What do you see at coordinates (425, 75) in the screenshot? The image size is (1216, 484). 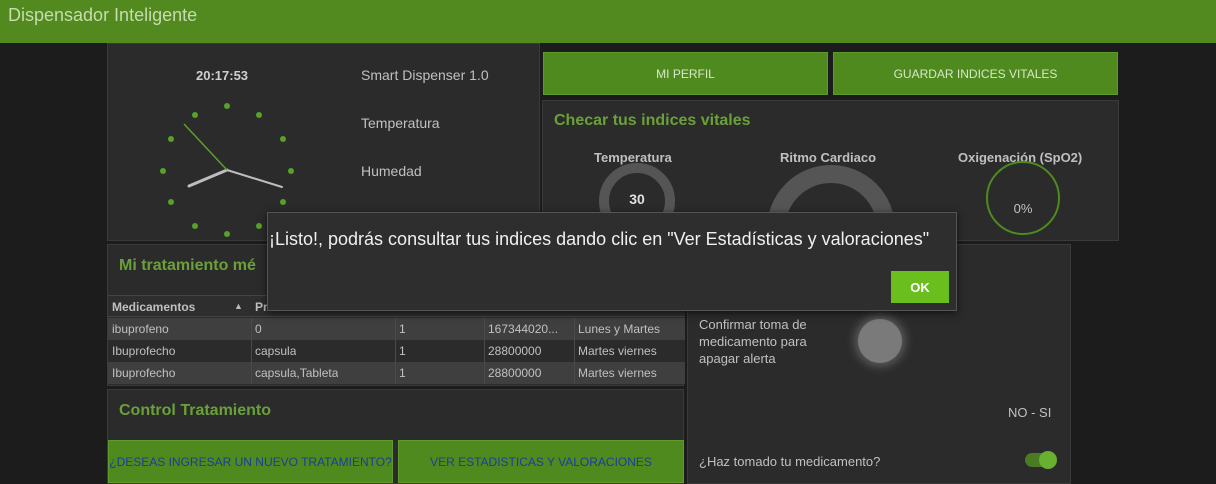 I see `device-name: Smart Dispenser 1.0` at bounding box center [425, 75].